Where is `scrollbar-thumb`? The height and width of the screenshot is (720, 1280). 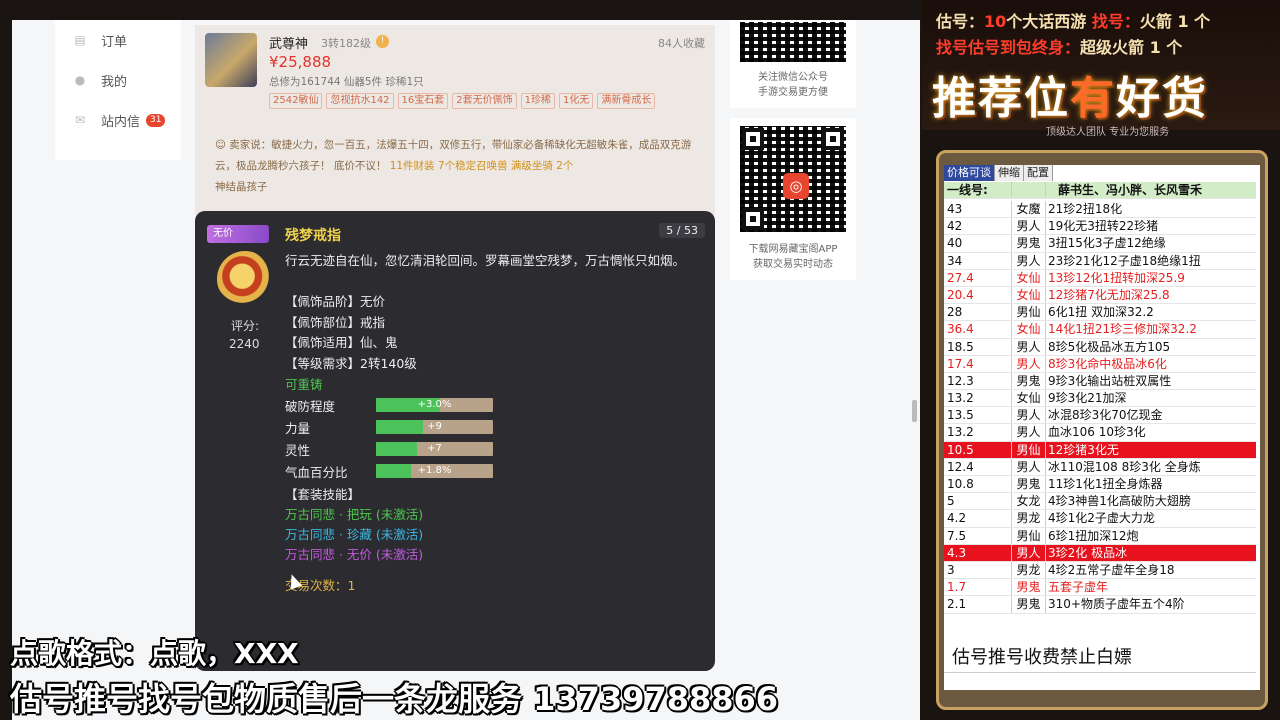 scrollbar-thumb is located at coordinates (914, 411).